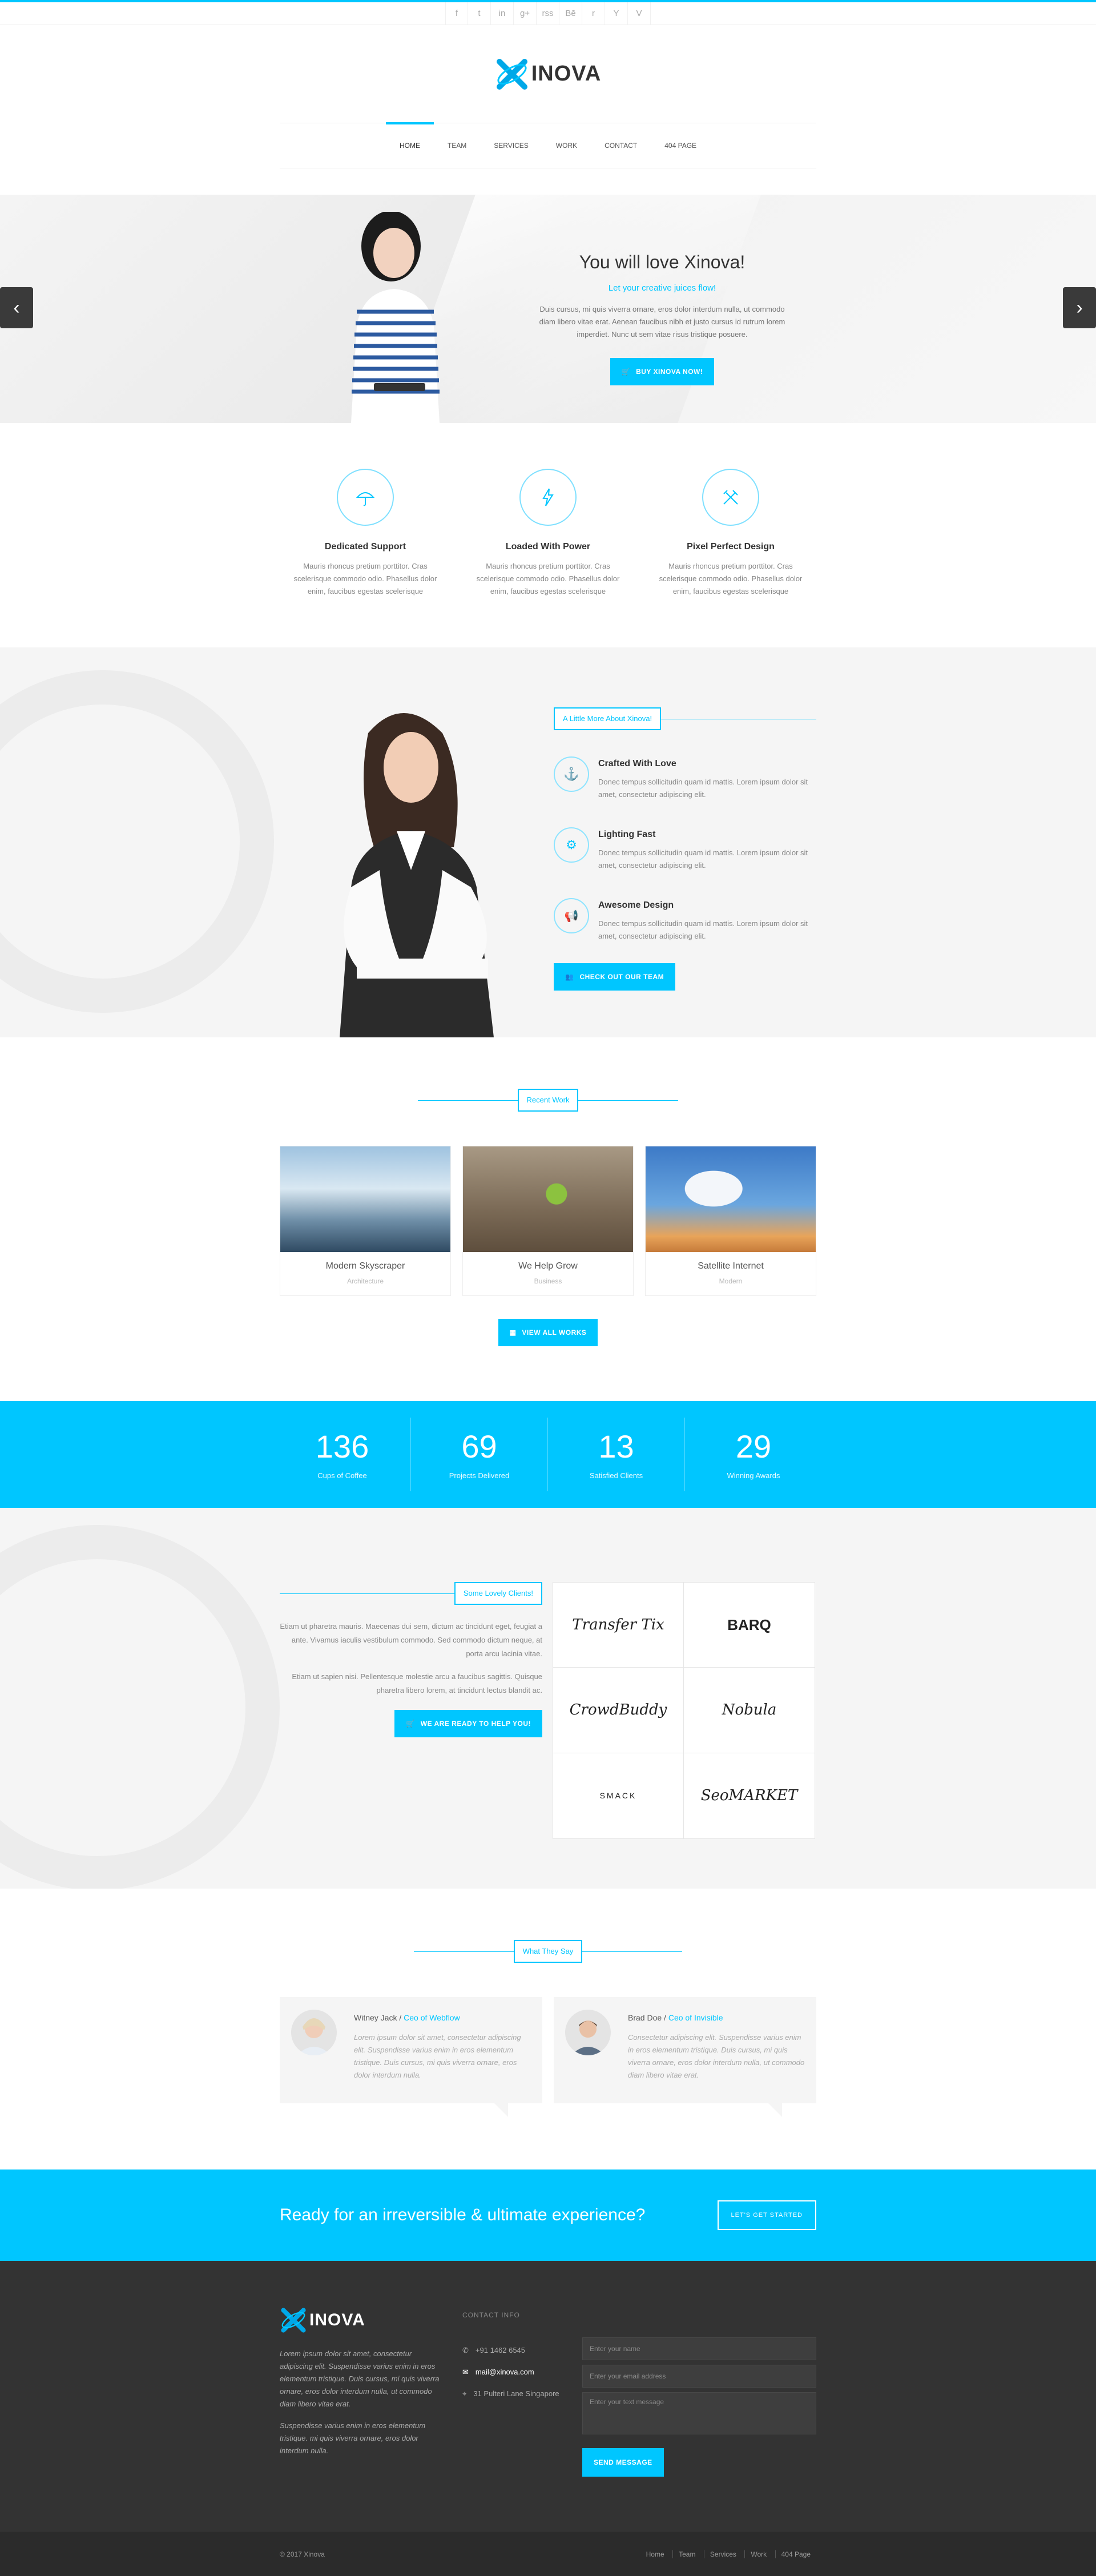 The image size is (1096, 2576). I want to click on client-logo: SeoMARKET, so click(749, 1795).